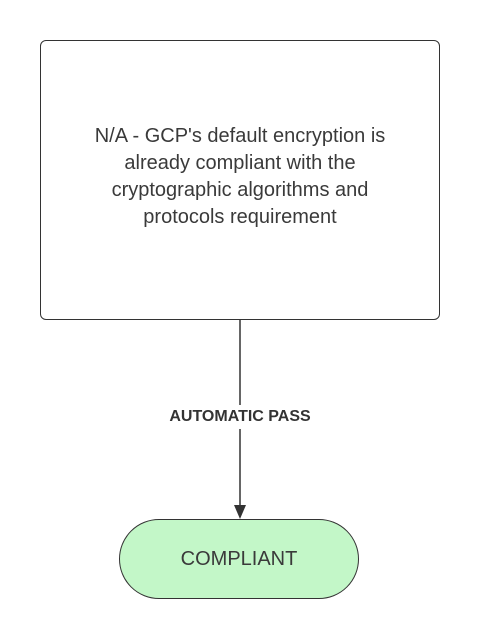  I want to click on terminal-node-compliant: COMPLIANT, so click(239, 559).